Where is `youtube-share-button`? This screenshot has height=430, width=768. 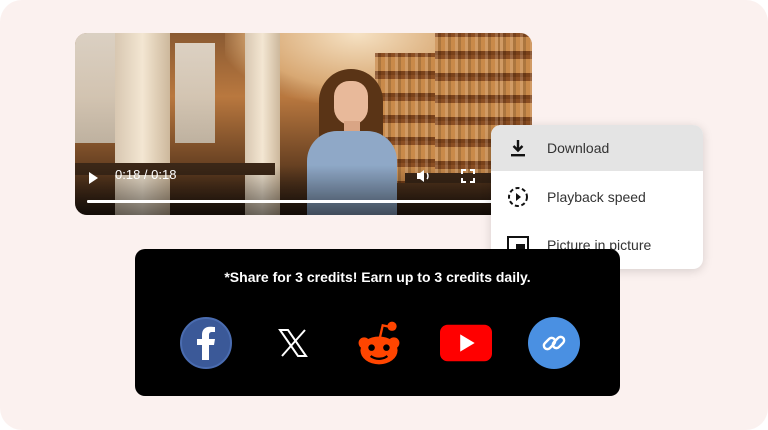 youtube-share-button is located at coordinates (466, 343).